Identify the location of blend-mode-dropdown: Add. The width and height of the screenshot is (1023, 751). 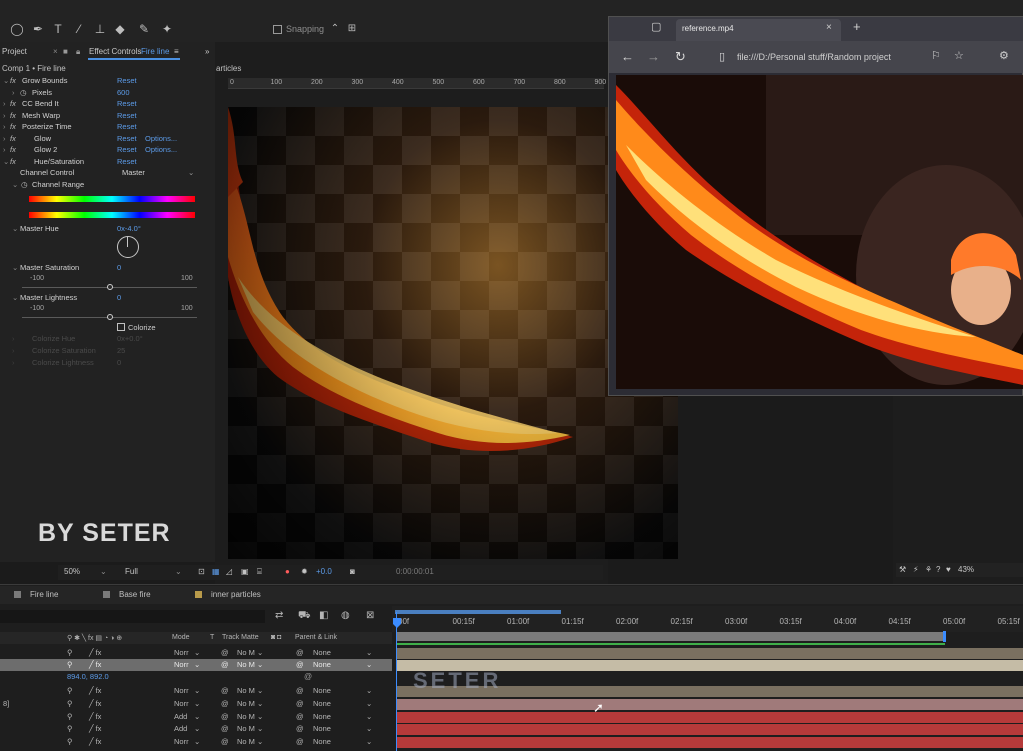
(180, 728).